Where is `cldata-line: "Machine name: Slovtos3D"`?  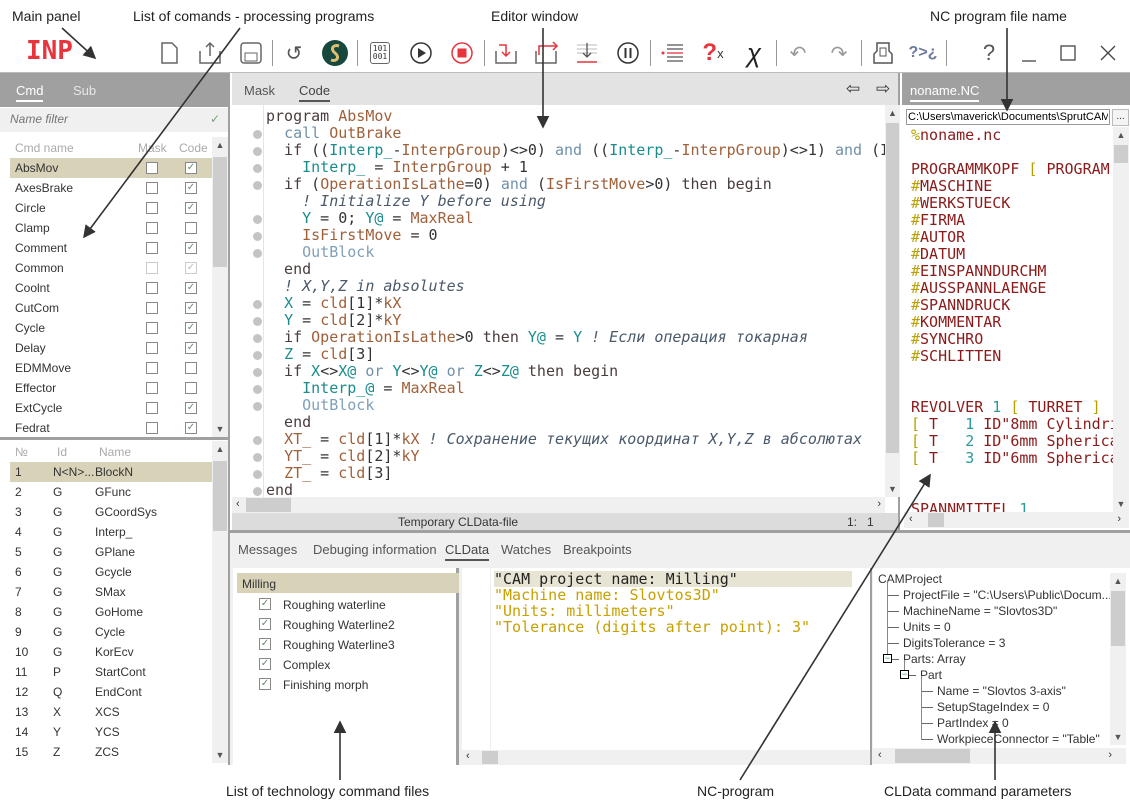
cldata-line: "Machine name: Slovtos3D" is located at coordinates (673, 595).